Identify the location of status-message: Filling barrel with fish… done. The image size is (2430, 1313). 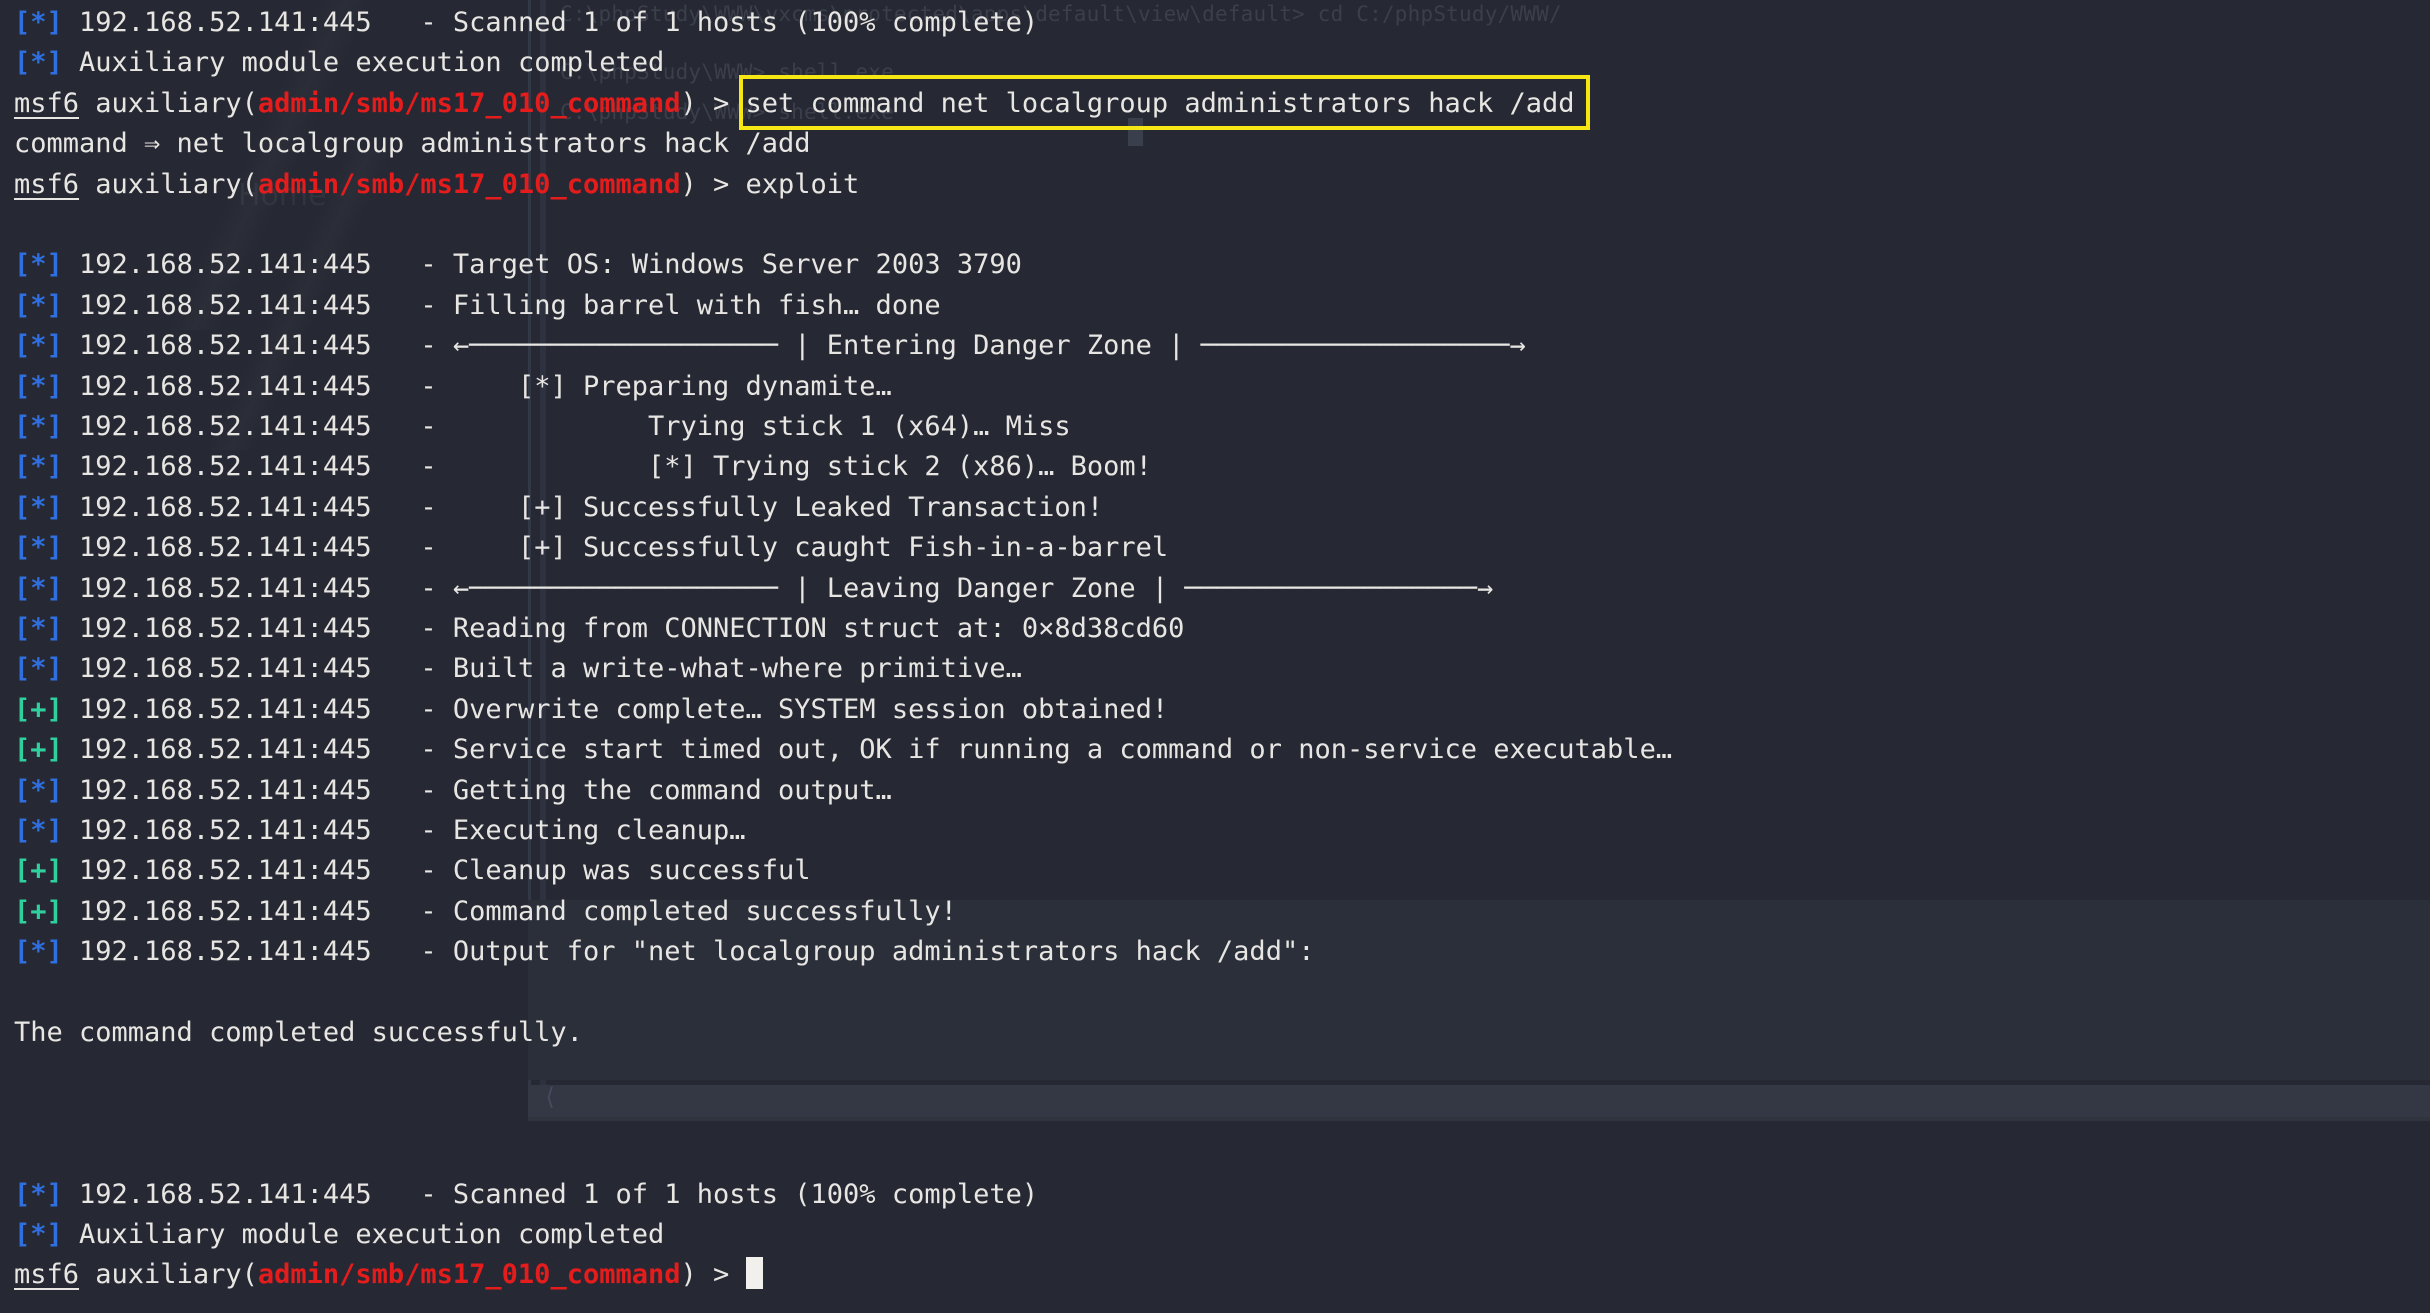
(696, 305).